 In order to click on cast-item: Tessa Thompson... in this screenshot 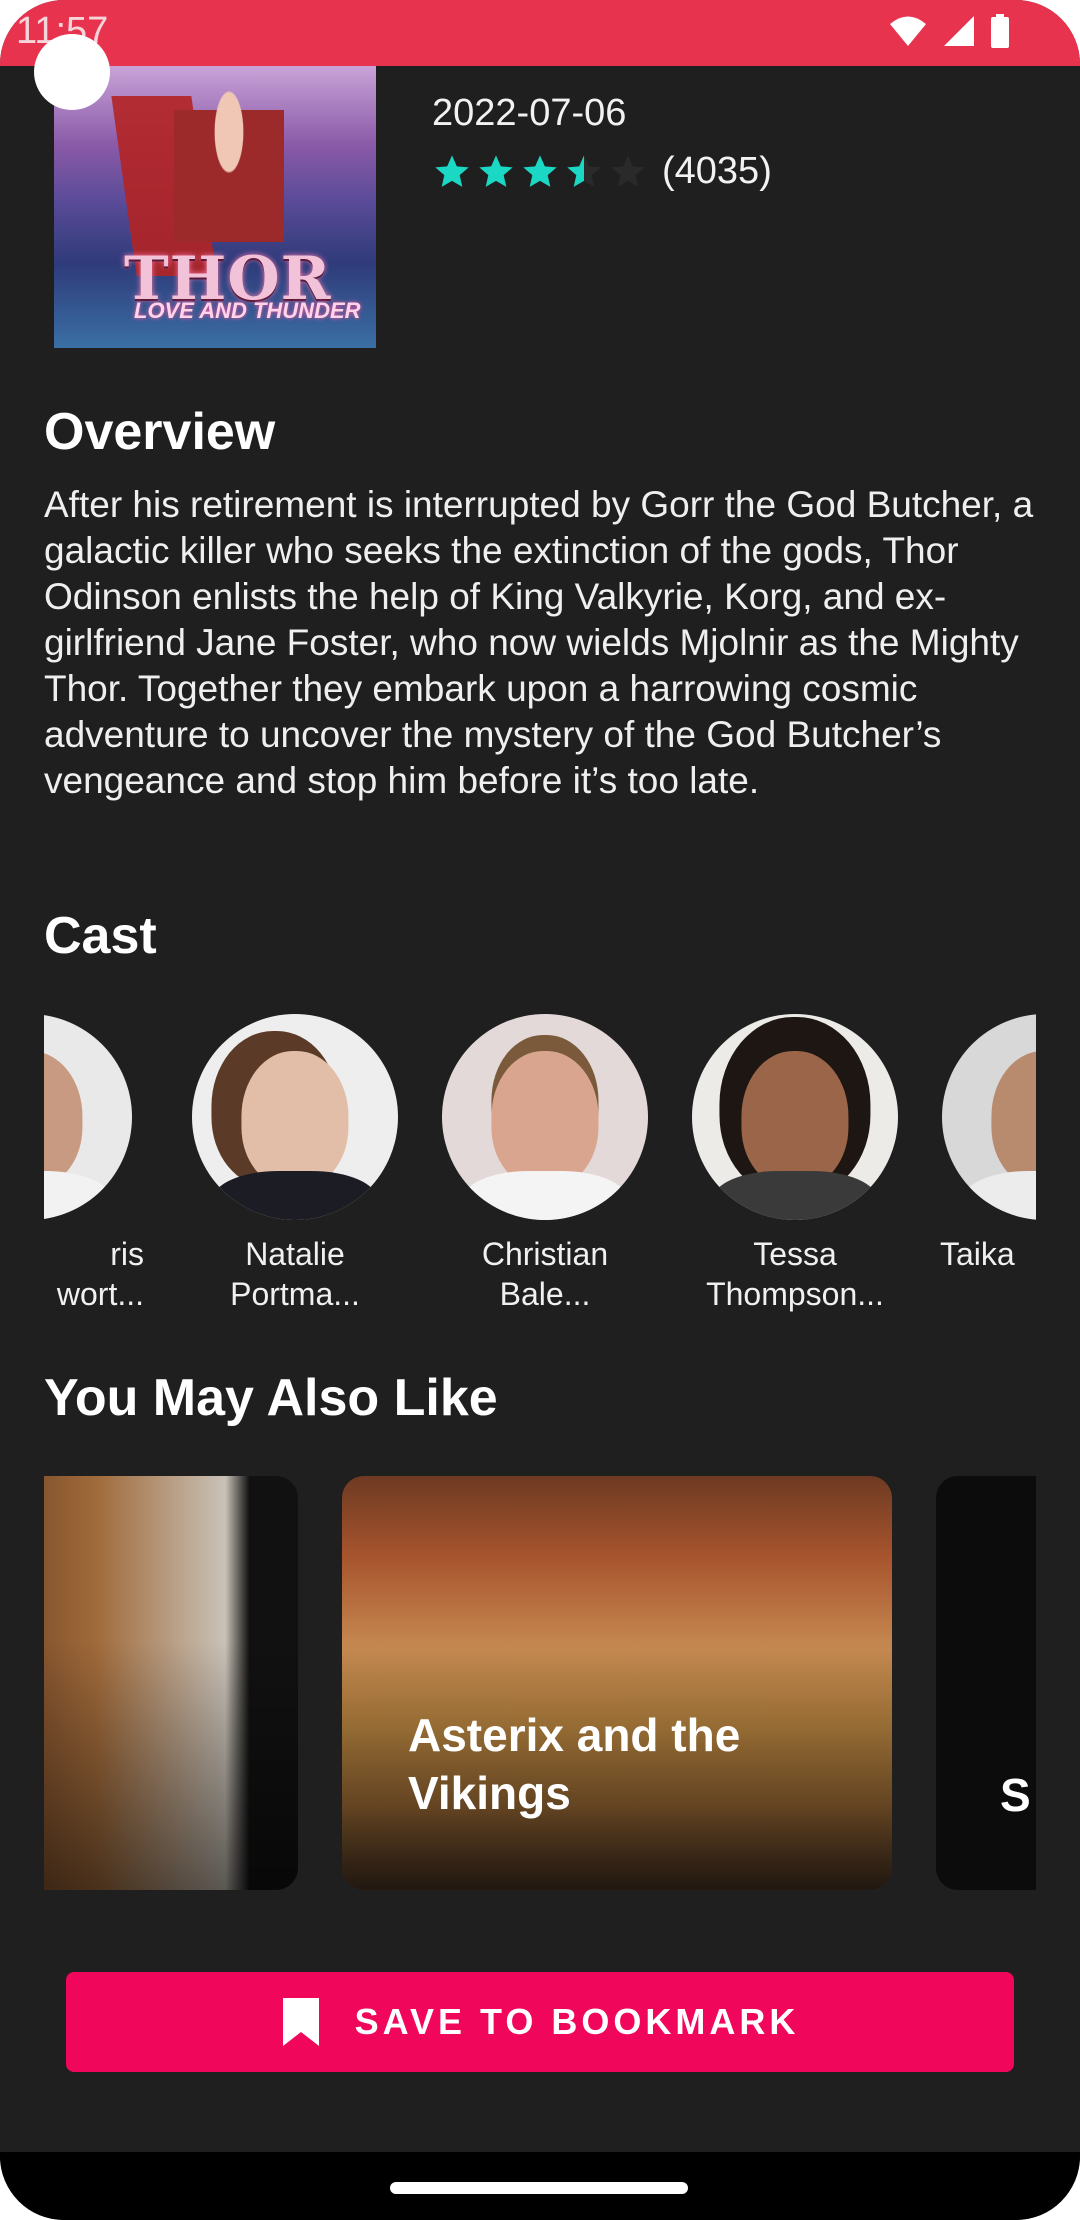, I will do `click(795, 1164)`.